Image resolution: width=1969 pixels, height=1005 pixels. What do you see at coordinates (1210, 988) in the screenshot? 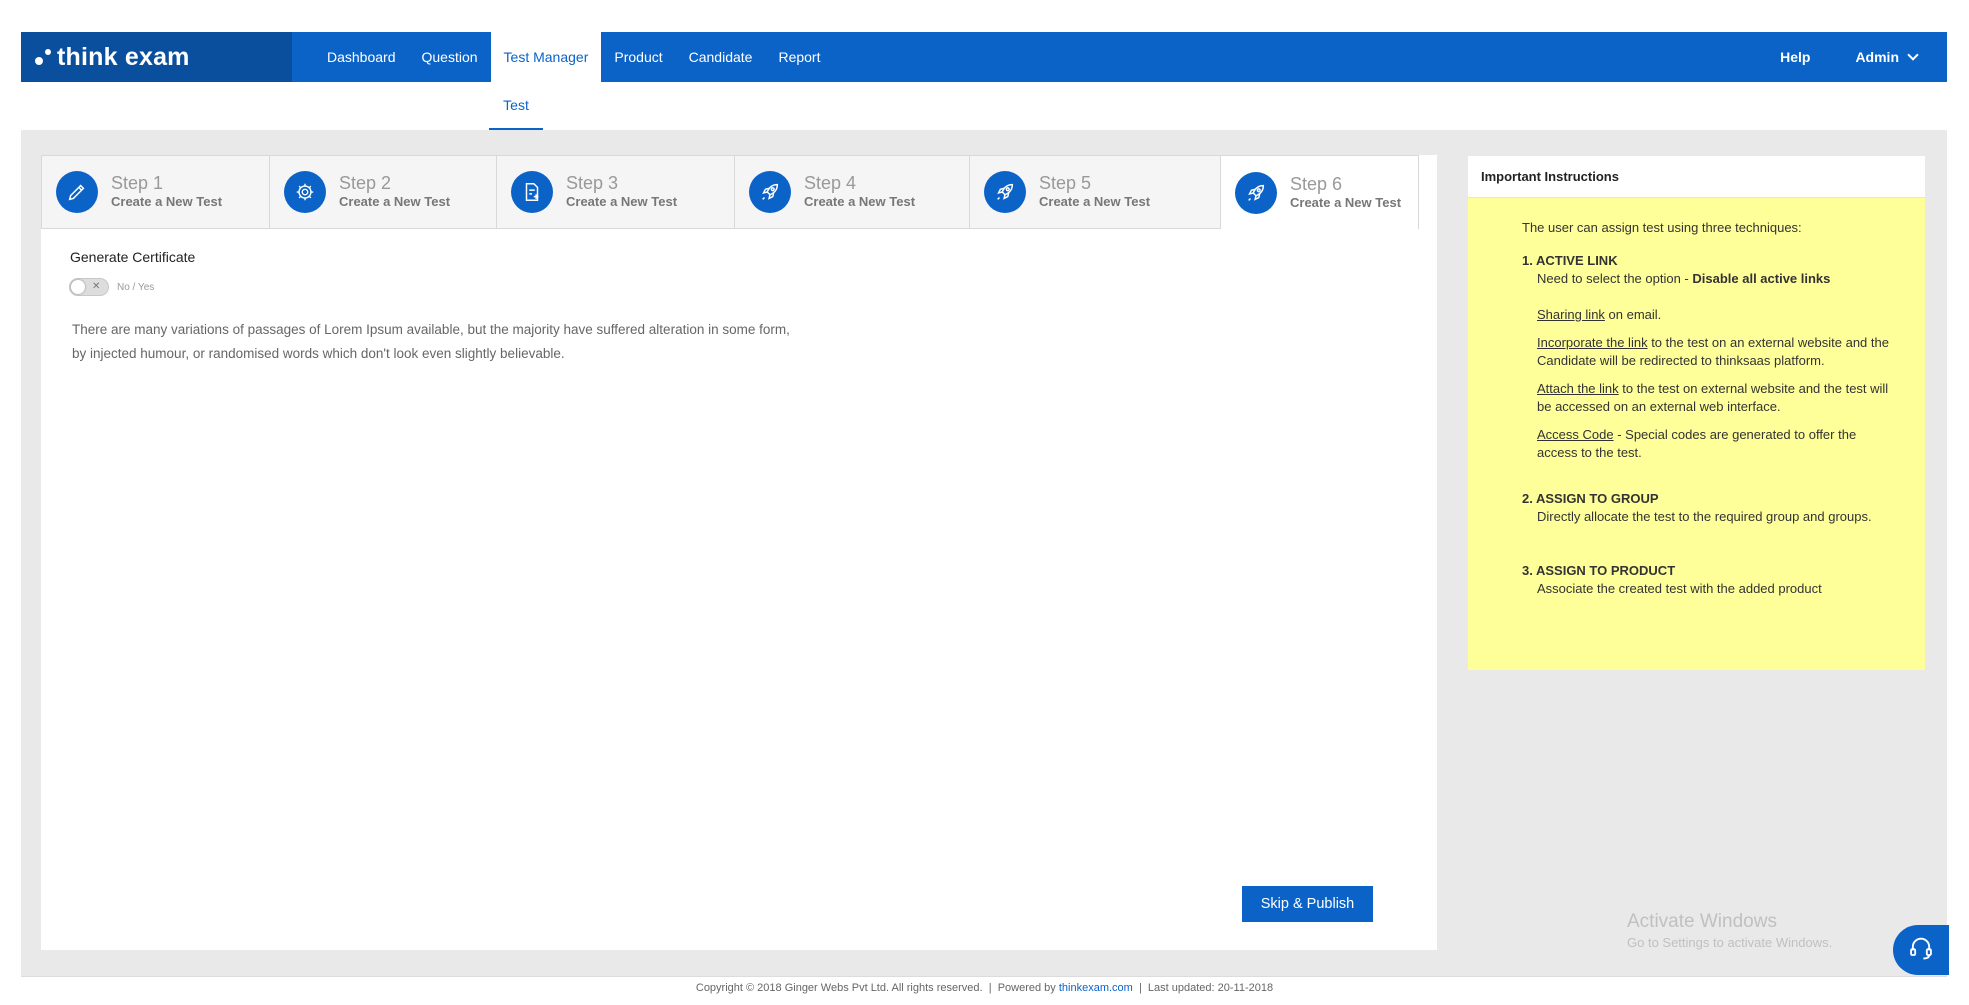
I see `last-updated: Last updated: 20-11-2018` at bounding box center [1210, 988].